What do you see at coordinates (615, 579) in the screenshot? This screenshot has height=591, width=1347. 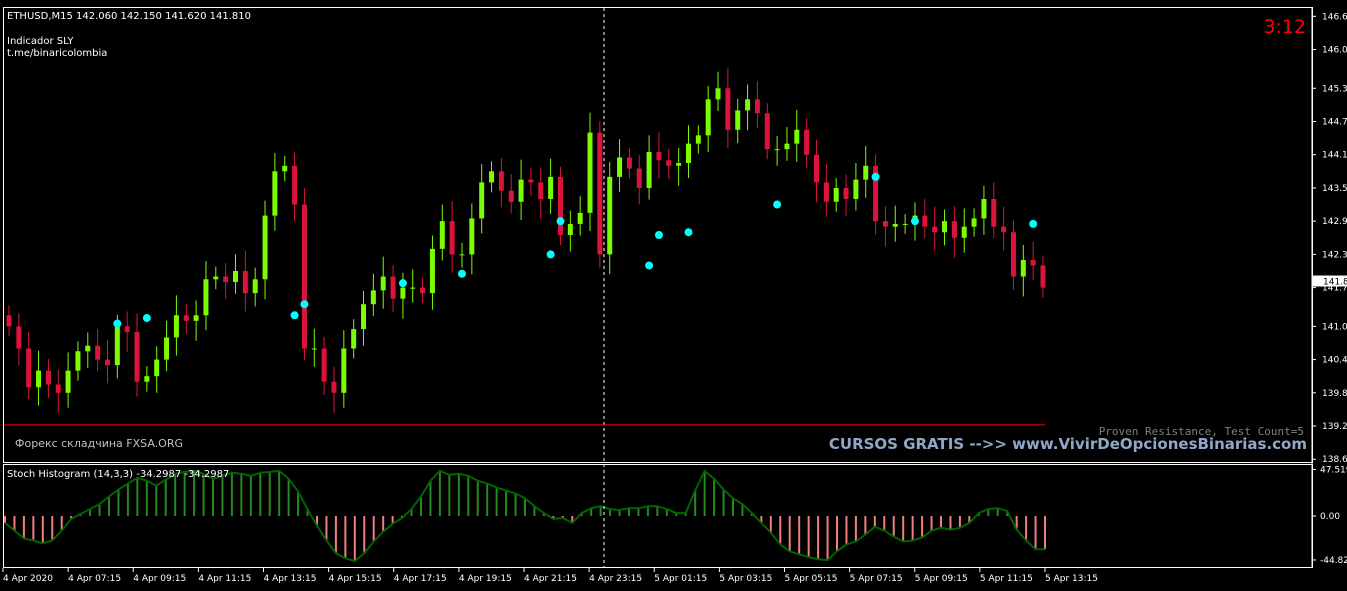 I see `time-tick-label: 4 Apr 23:15` at bounding box center [615, 579].